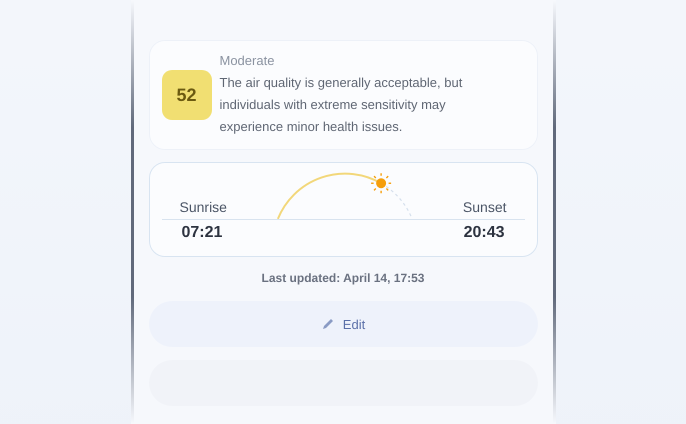  I want to click on aqi-category: Moderate, so click(248, 60).